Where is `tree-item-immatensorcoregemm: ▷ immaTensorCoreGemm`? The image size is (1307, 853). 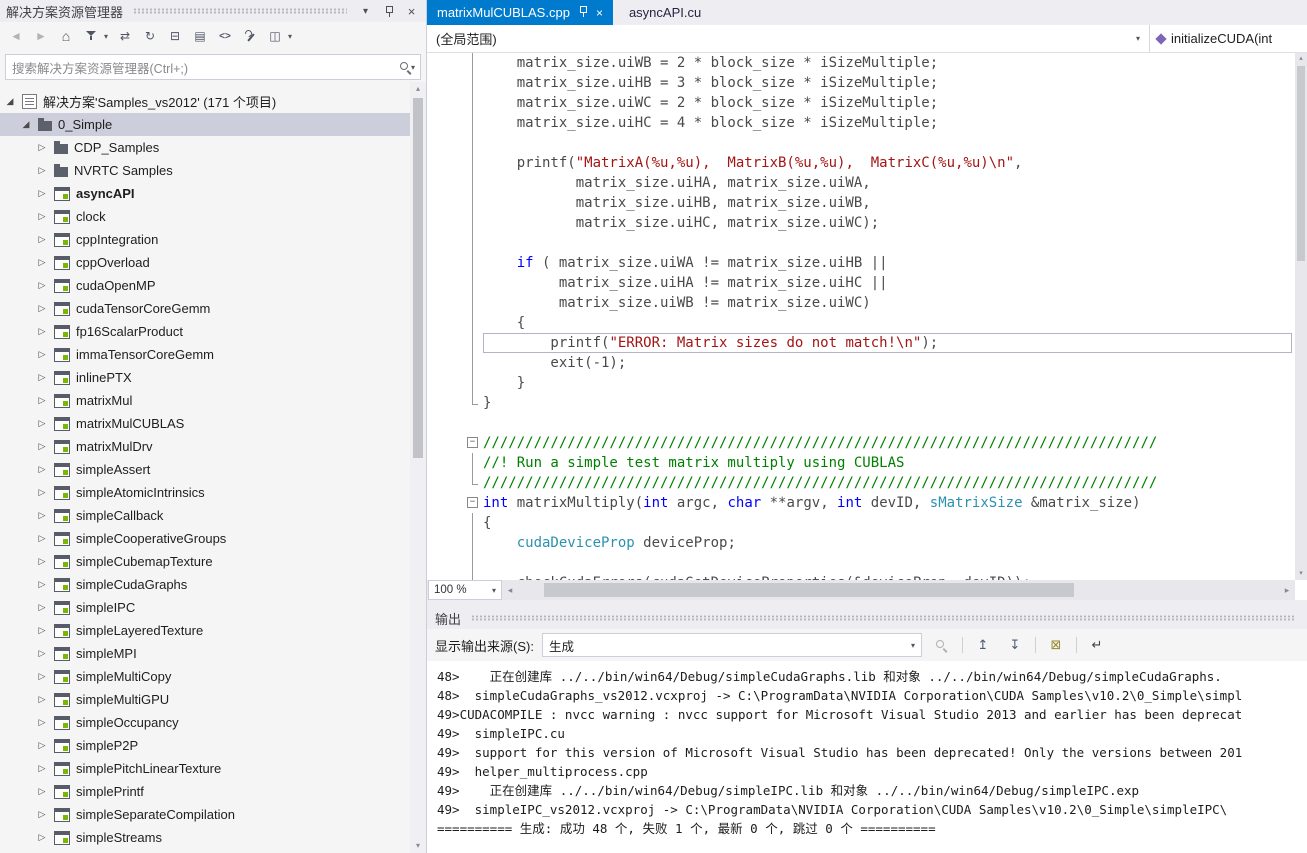 tree-item-immatensorcoregemm: ▷ immaTensorCoreGemm is located at coordinates (205, 354).